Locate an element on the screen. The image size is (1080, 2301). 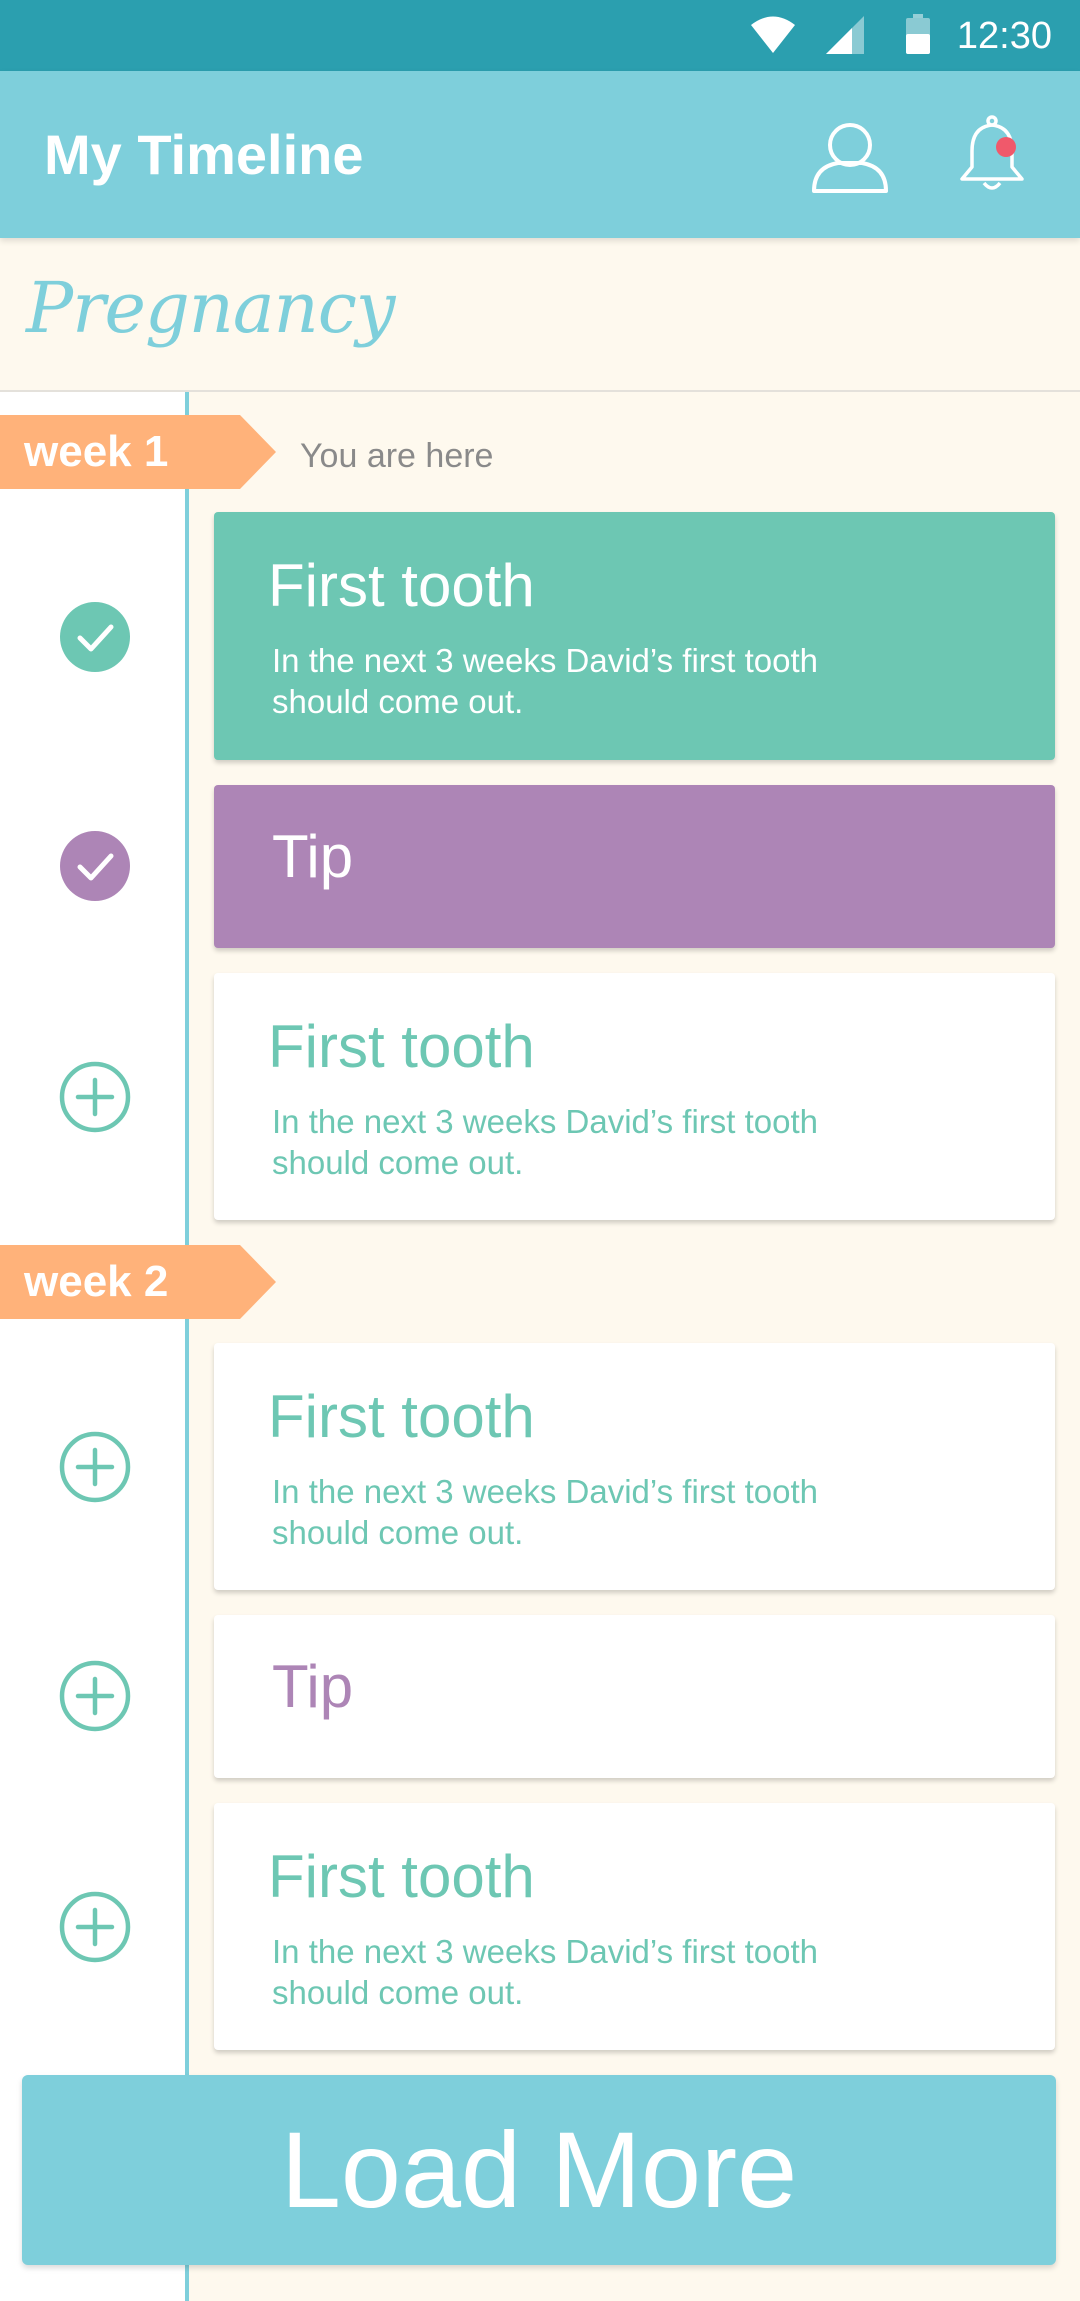
current-week-marker: You are here is located at coordinates (397, 456).